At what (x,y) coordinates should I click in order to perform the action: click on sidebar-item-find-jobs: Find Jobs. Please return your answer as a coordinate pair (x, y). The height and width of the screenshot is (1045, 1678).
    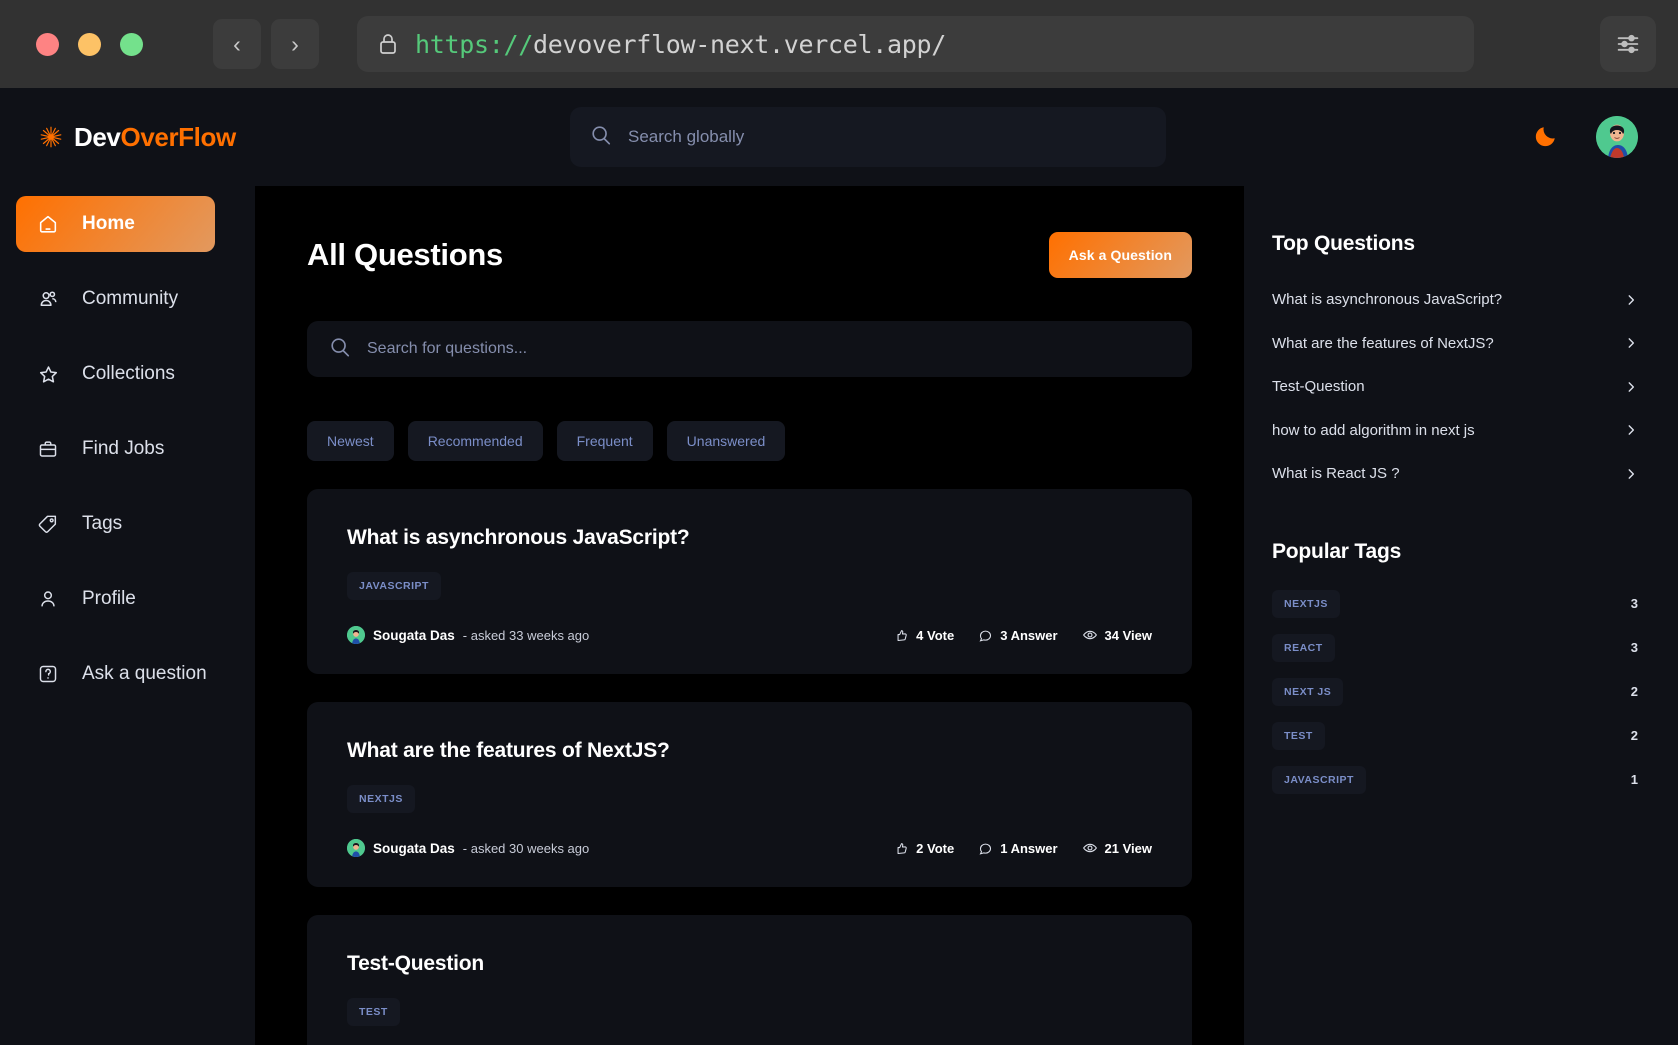
    Looking at the image, I should click on (115, 449).